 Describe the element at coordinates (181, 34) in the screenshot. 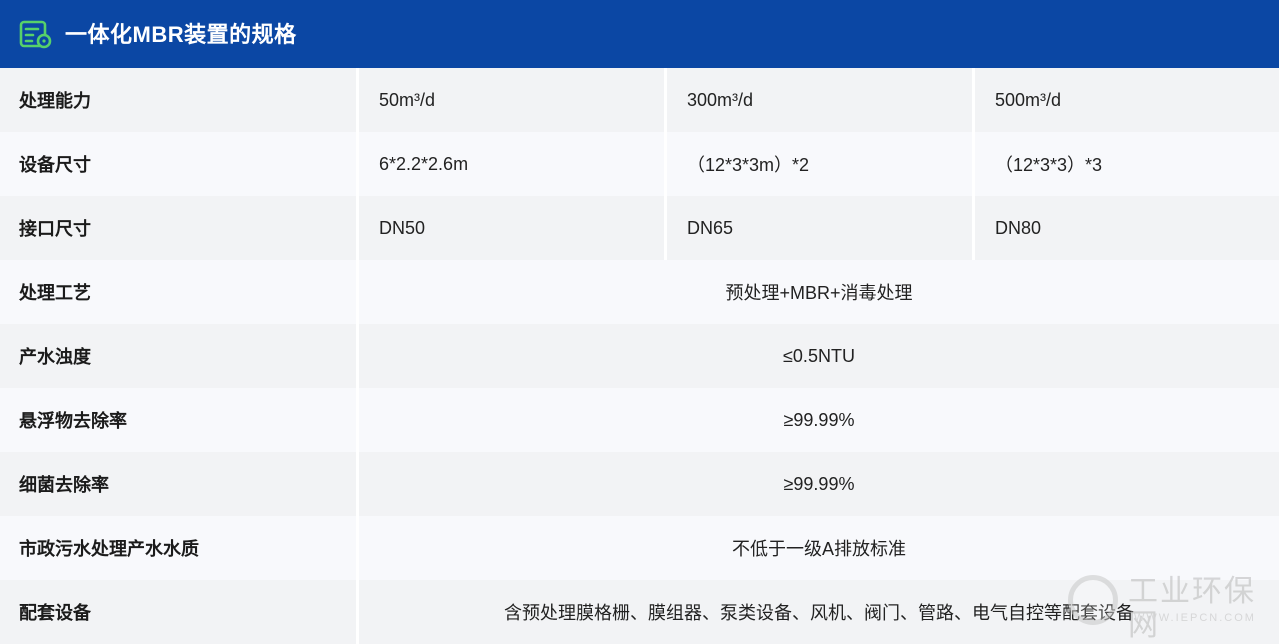

I see `page-title: 一体化MBR装置的规格` at that location.